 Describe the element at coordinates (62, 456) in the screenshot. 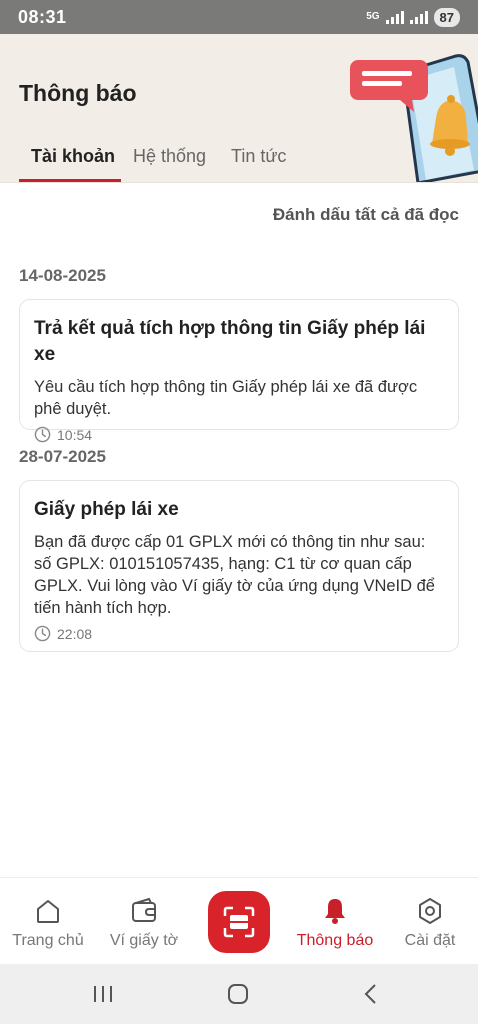

I see `date-header: 28-07-2025` at that location.